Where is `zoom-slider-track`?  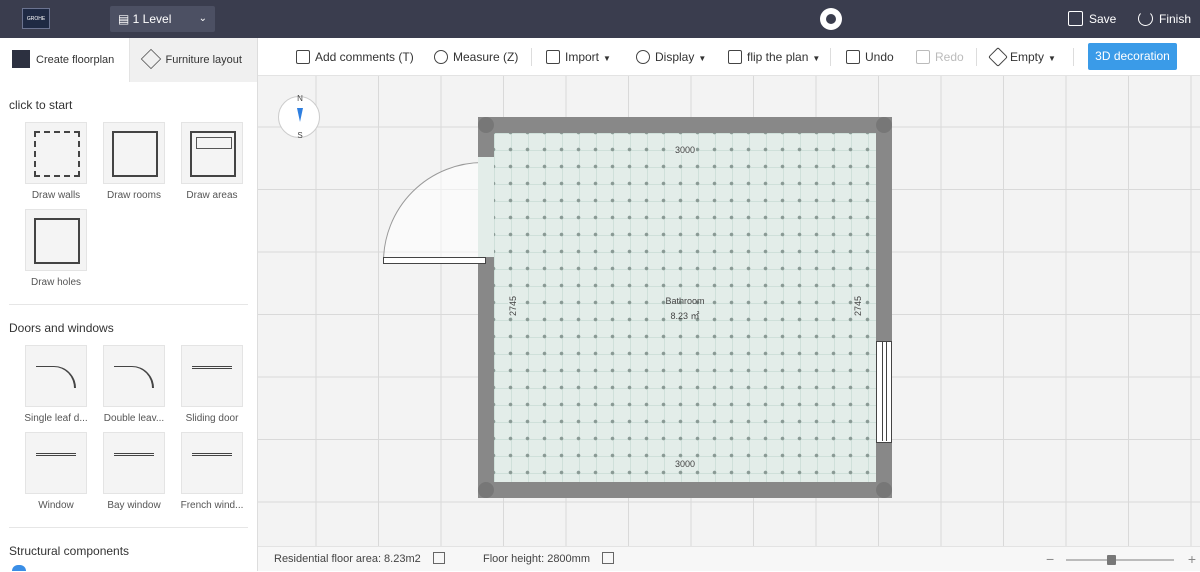
zoom-slider-track is located at coordinates (1120, 560).